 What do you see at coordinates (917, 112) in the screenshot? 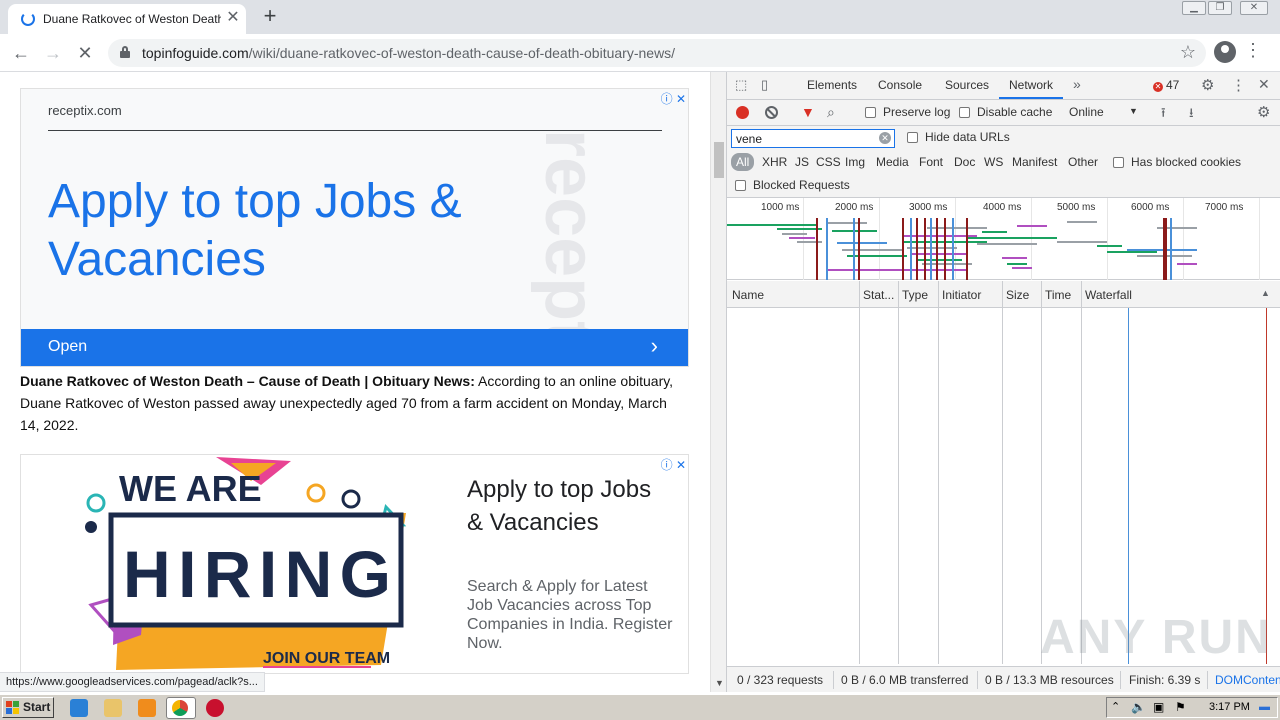
I see `preserve-log-label: Preserve log` at bounding box center [917, 112].